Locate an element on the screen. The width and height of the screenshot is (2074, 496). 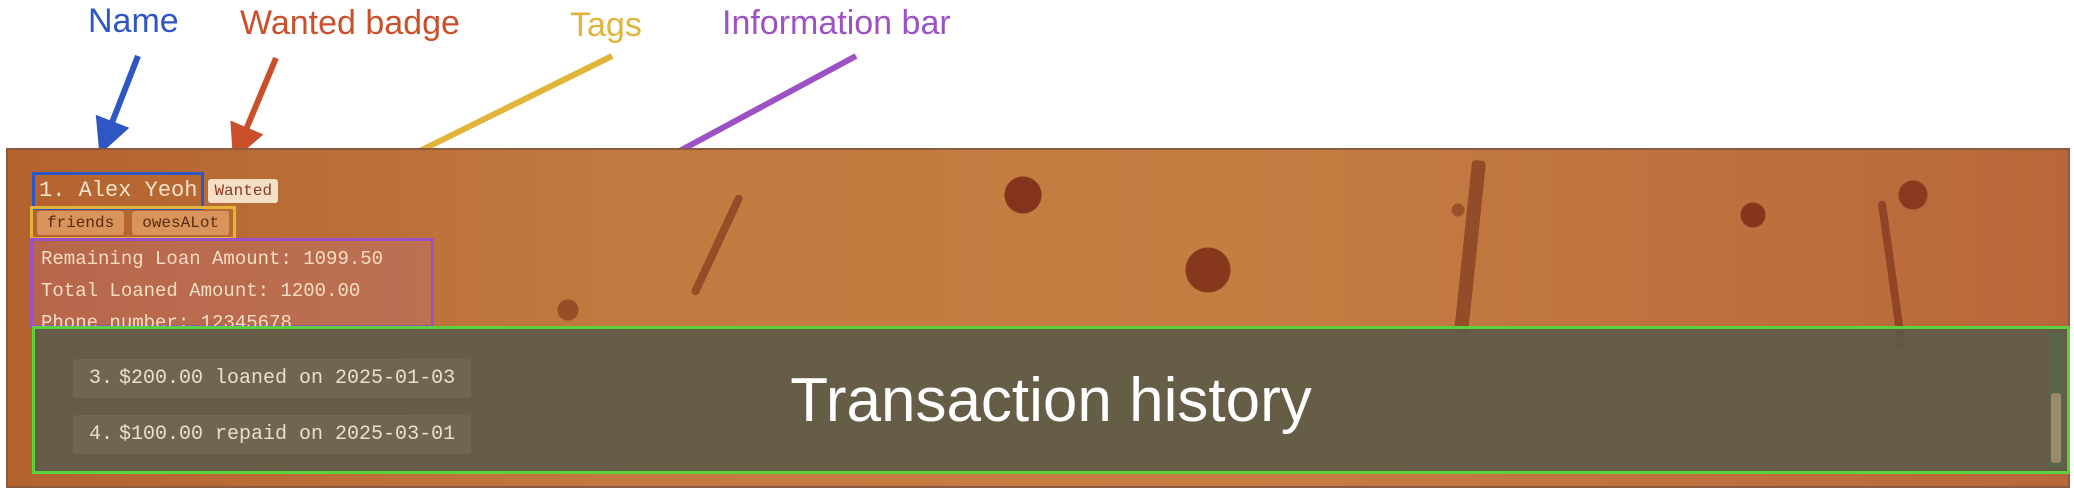
history-scrollbar is located at coordinates (2056, 400).